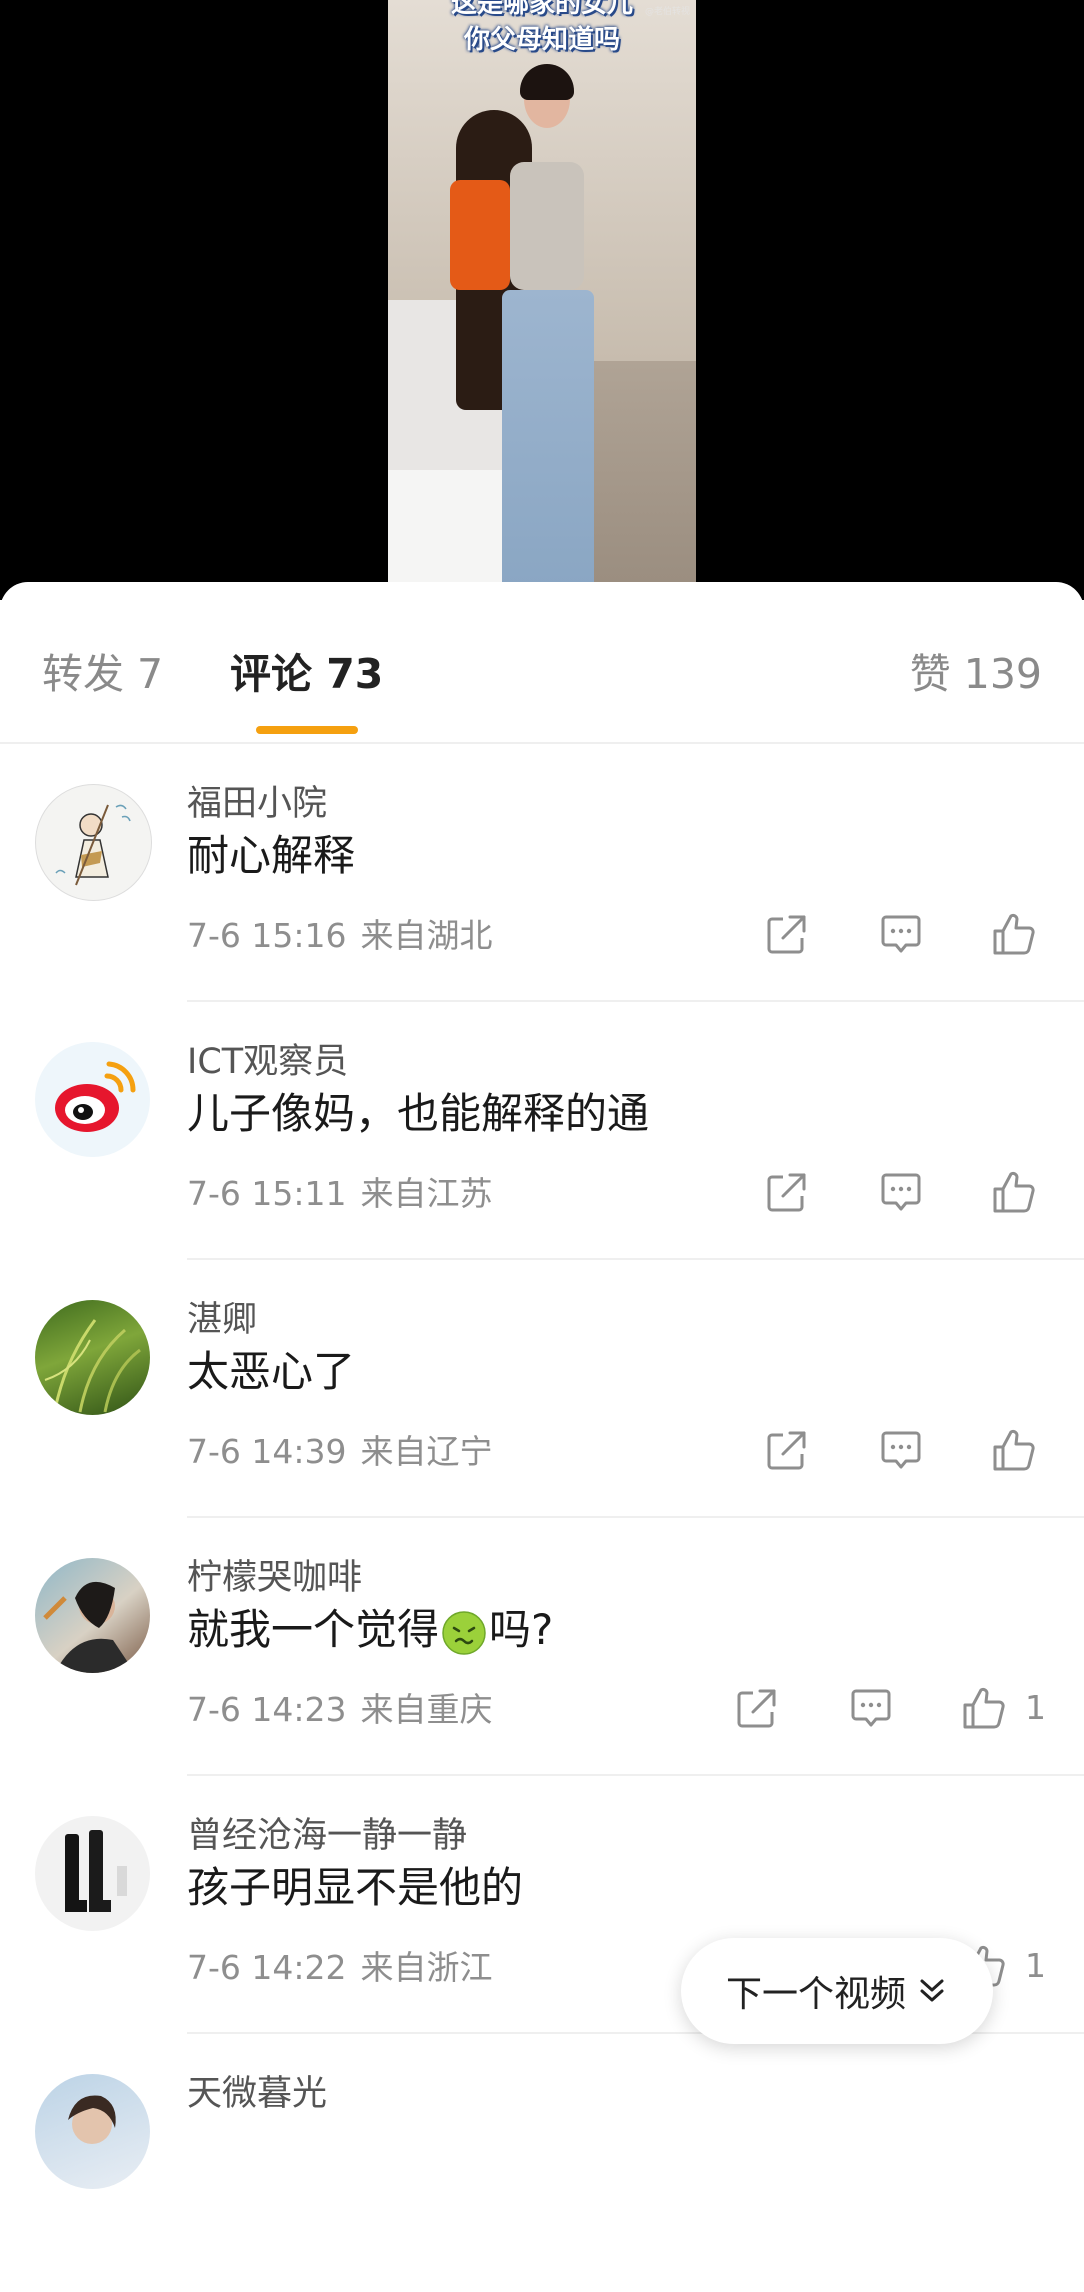  Describe the element at coordinates (92, 2131) in the screenshot. I see `person-avatar` at that location.